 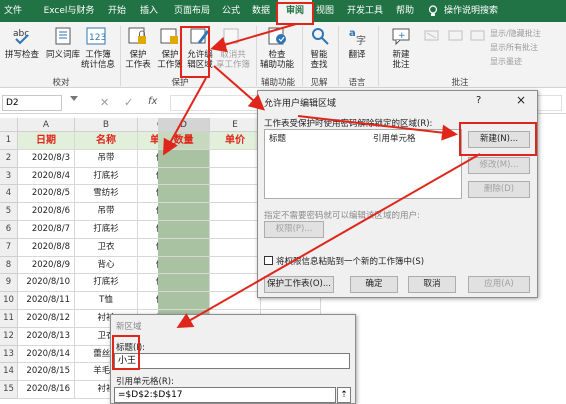 I want to click on column-header-b: B, so click(x=106, y=125).